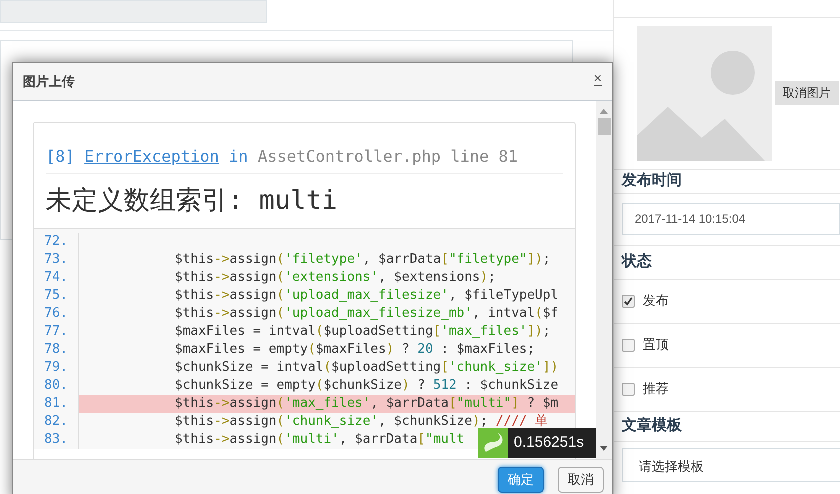 The height and width of the screenshot is (494, 840). Describe the element at coordinates (637, 262) in the screenshot. I see `section-heading: 状态` at that location.